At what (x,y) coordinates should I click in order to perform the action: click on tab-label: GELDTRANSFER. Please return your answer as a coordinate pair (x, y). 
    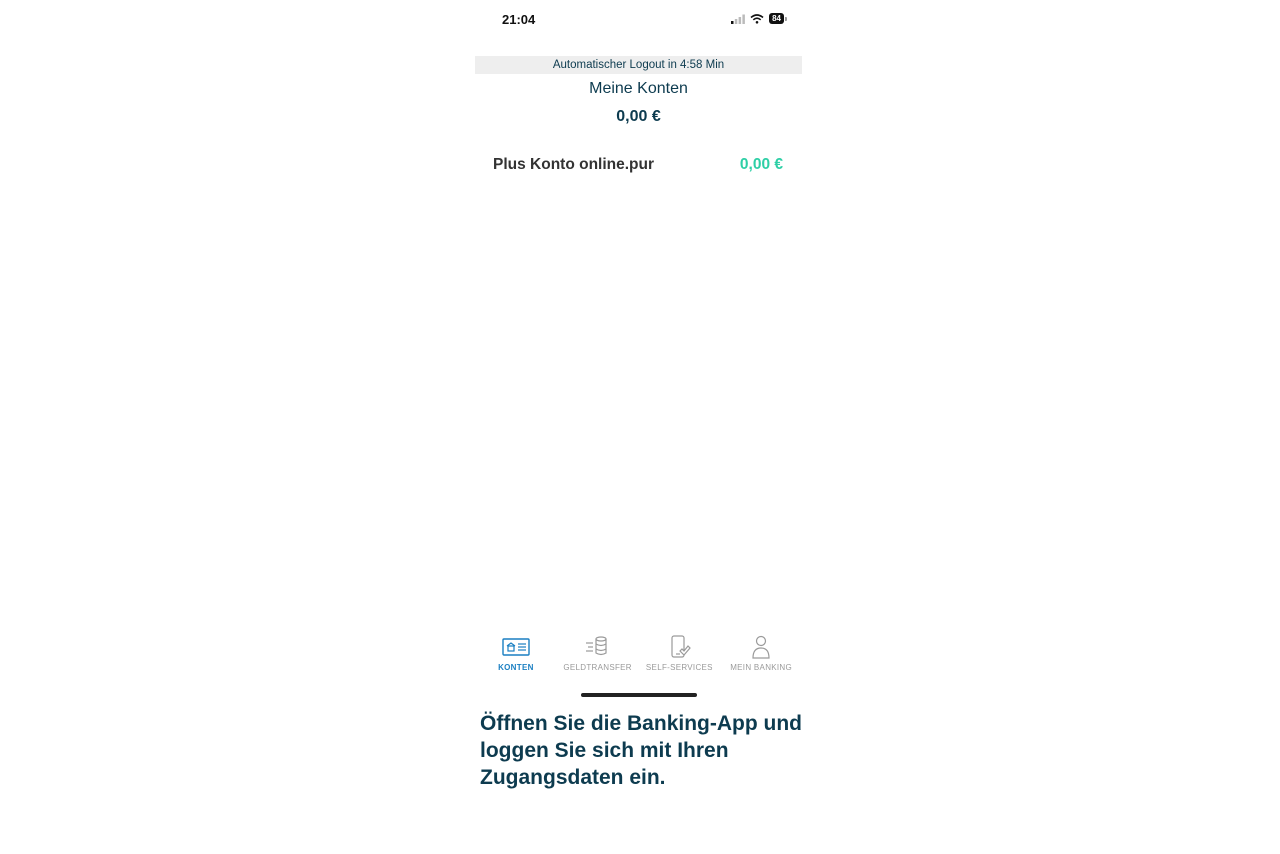
    Looking at the image, I should click on (597, 667).